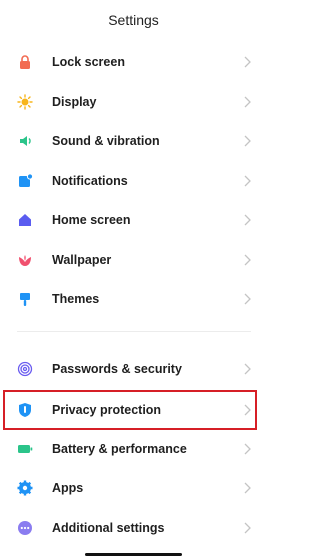 The image size is (320, 560). Describe the element at coordinates (133, 488) in the screenshot. I see `settings-item-apps: Apps` at that location.